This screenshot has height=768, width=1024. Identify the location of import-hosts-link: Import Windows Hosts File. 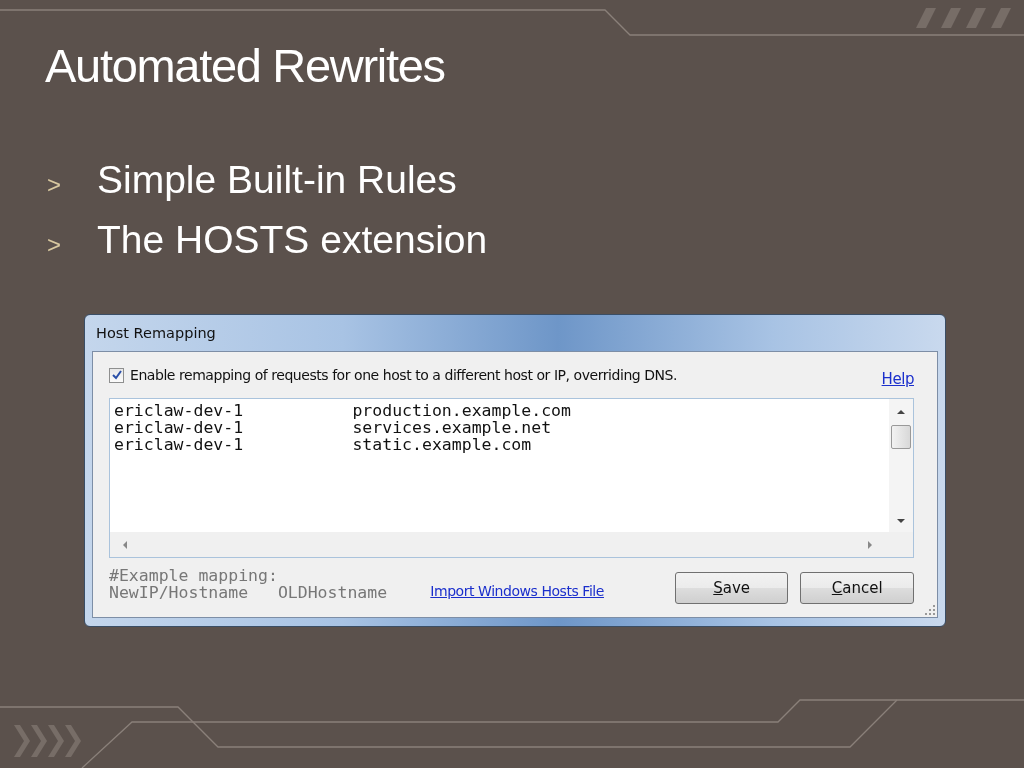
(546, 591).